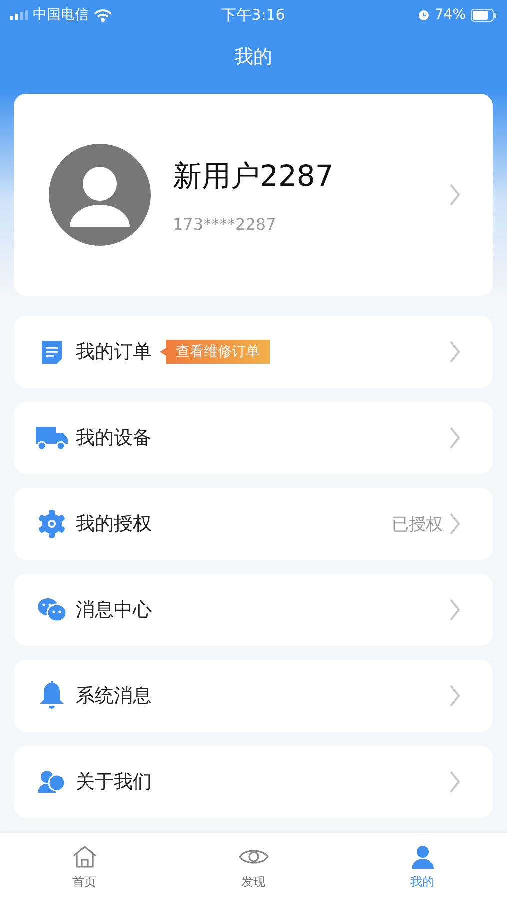 The width and height of the screenshot is (507, 900). I want to click on document-icon, so click(52, 352).